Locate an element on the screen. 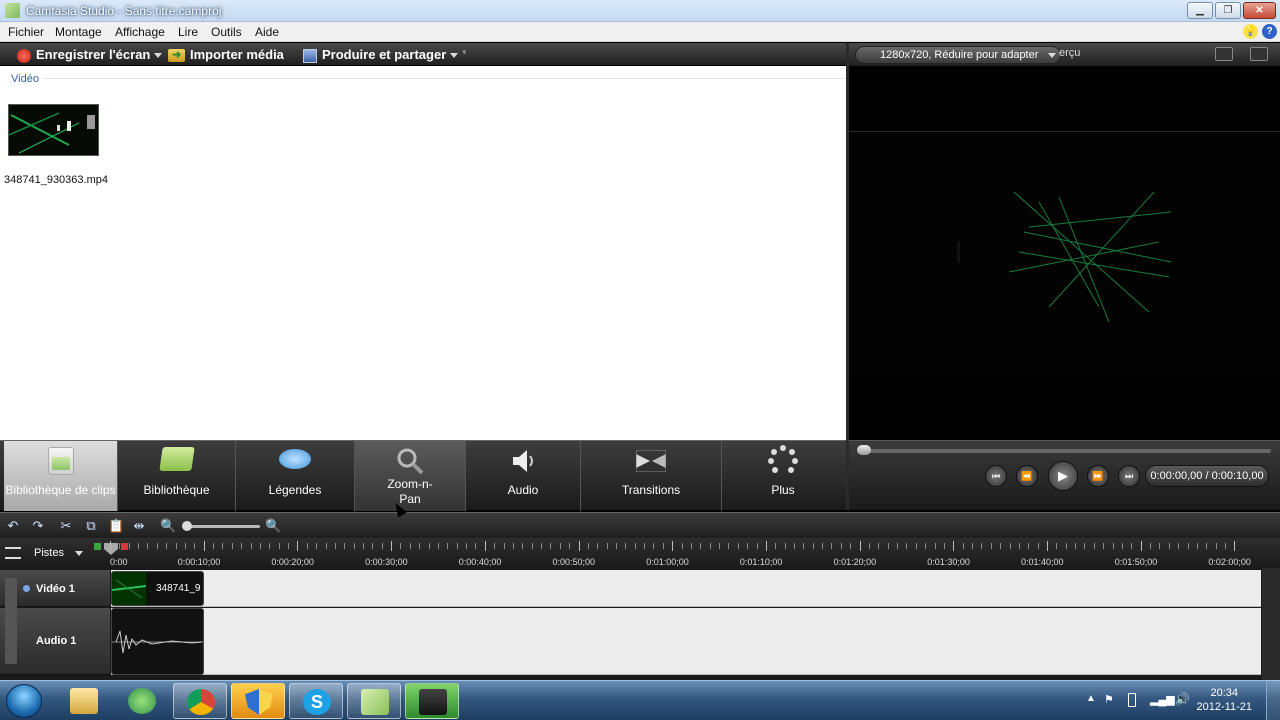  taskbar-security is located at coordinates (258, 701).